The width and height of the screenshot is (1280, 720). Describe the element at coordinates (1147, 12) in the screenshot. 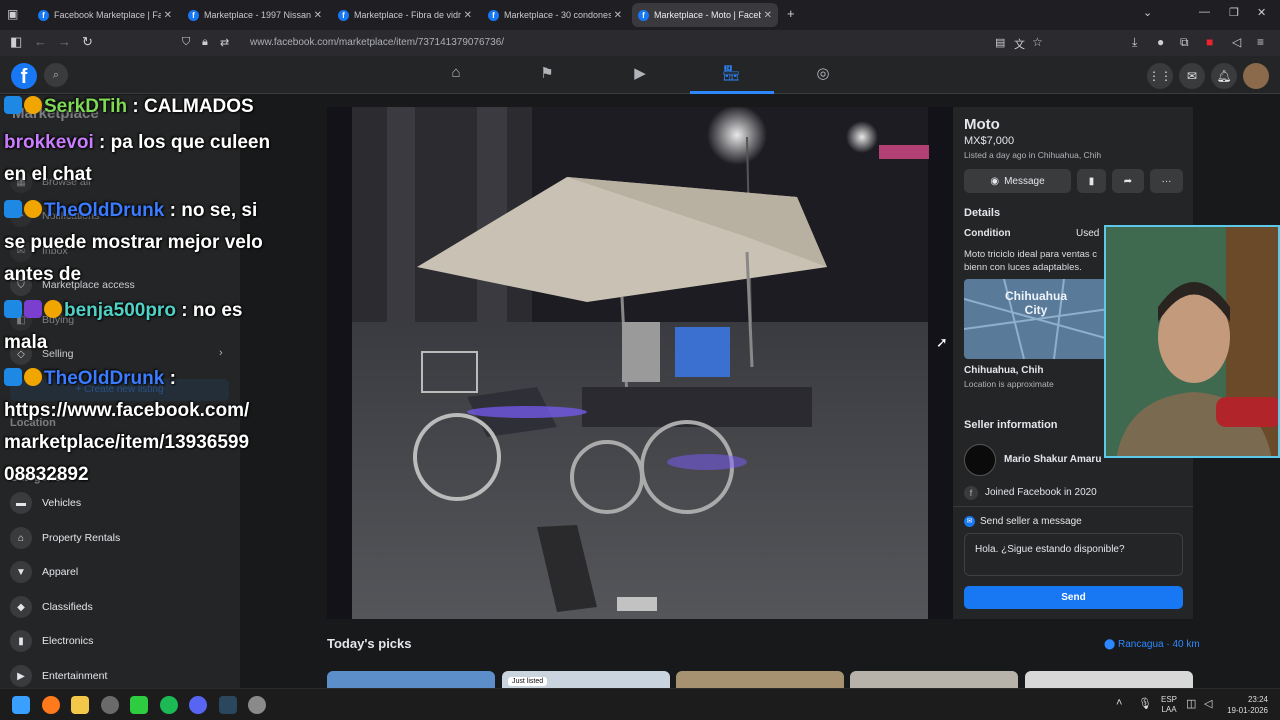

I see `chevron-down-icon: ⌄` at that location.